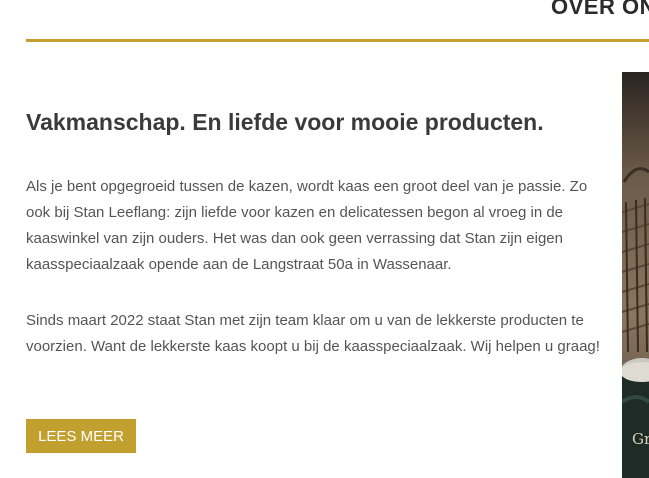 The width and height of the screenshot is (649, 478). Describe the element at coordinates (600, 9) in the screenshot. I see `section-heading: OVER ON` at that location.